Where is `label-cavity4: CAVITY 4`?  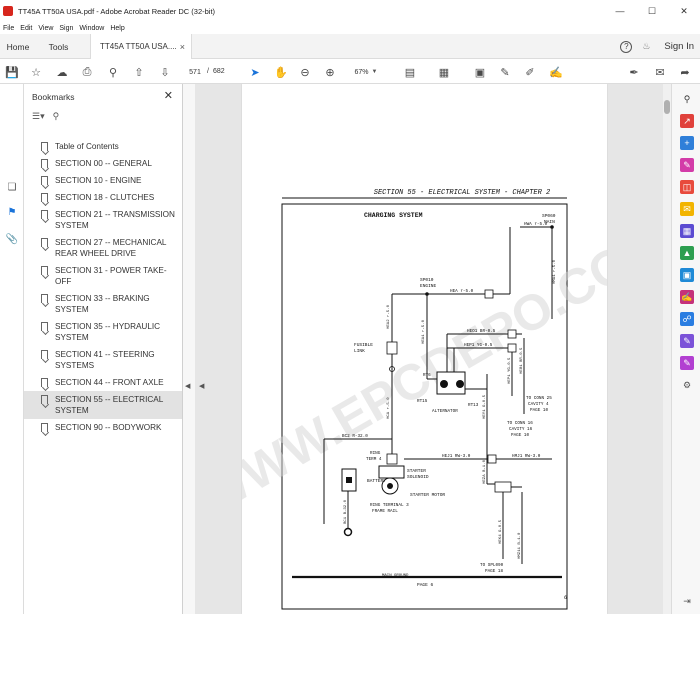 label-cavity4: CAVITY 4 is located at coordinates (538, 404).